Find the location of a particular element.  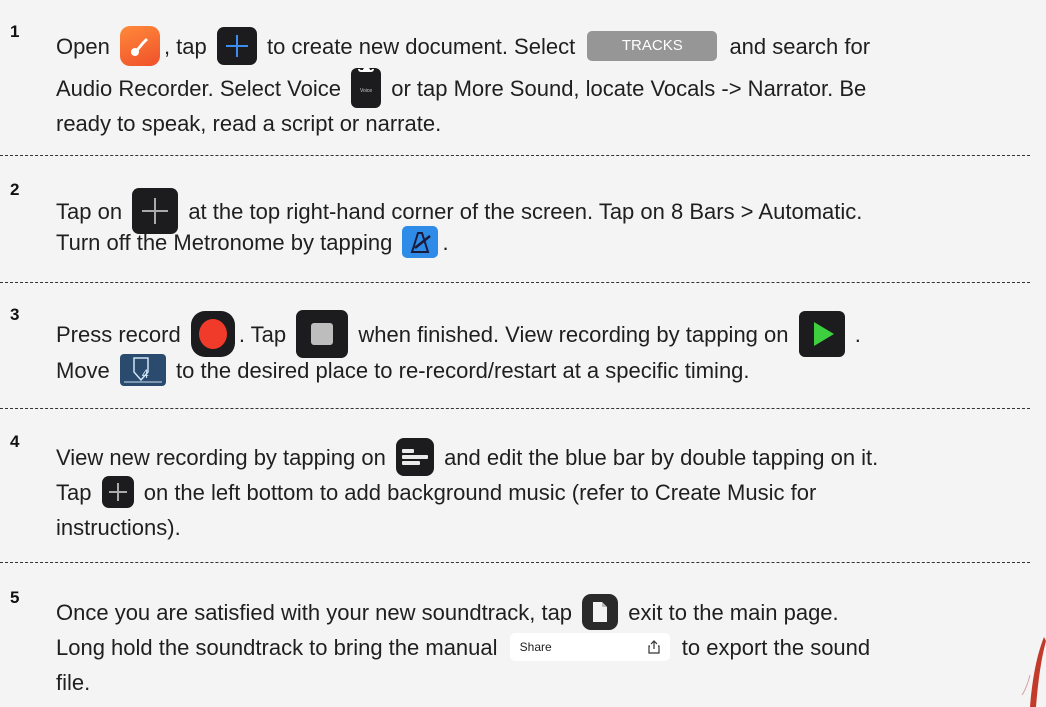

share-label: Share is located at coordinates (535, 647).